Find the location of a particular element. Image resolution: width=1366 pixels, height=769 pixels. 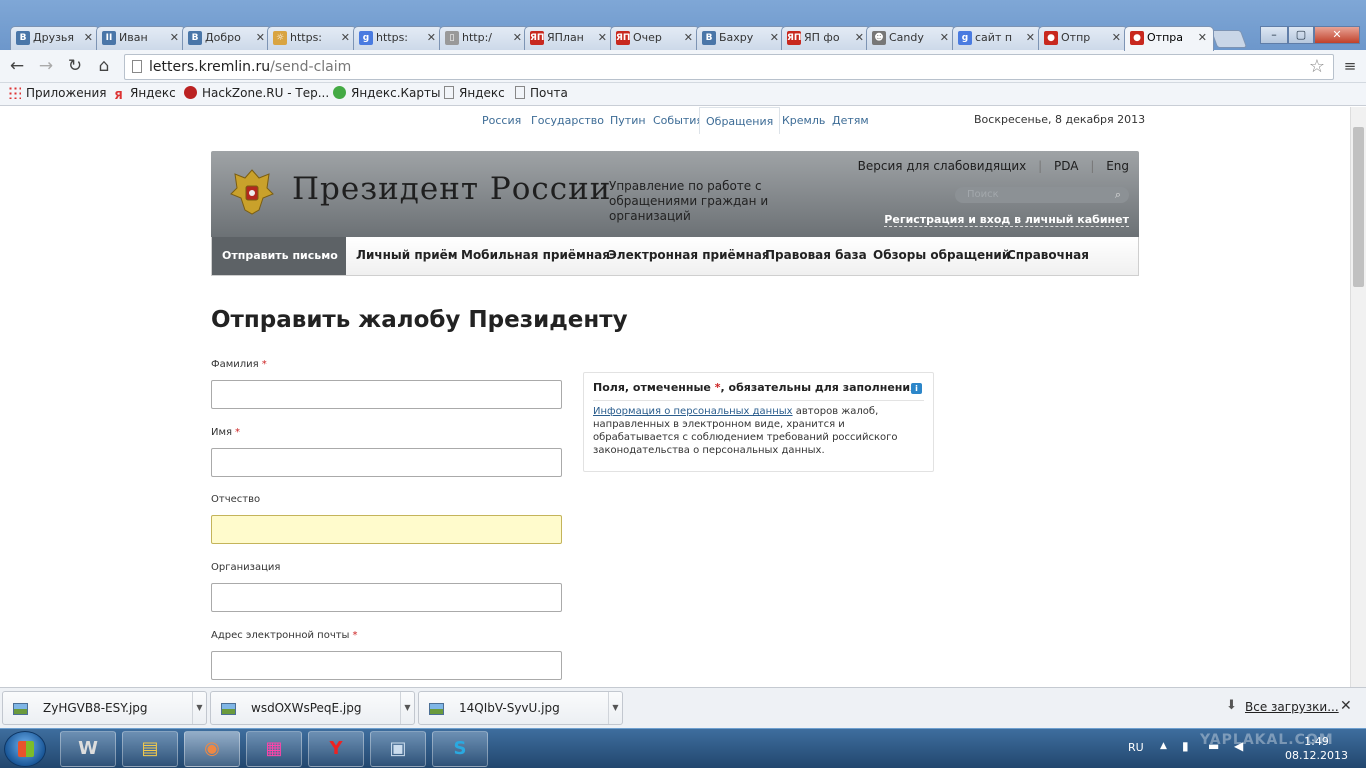

battery-icon: ▬ is located at coordinates (1213, 746).